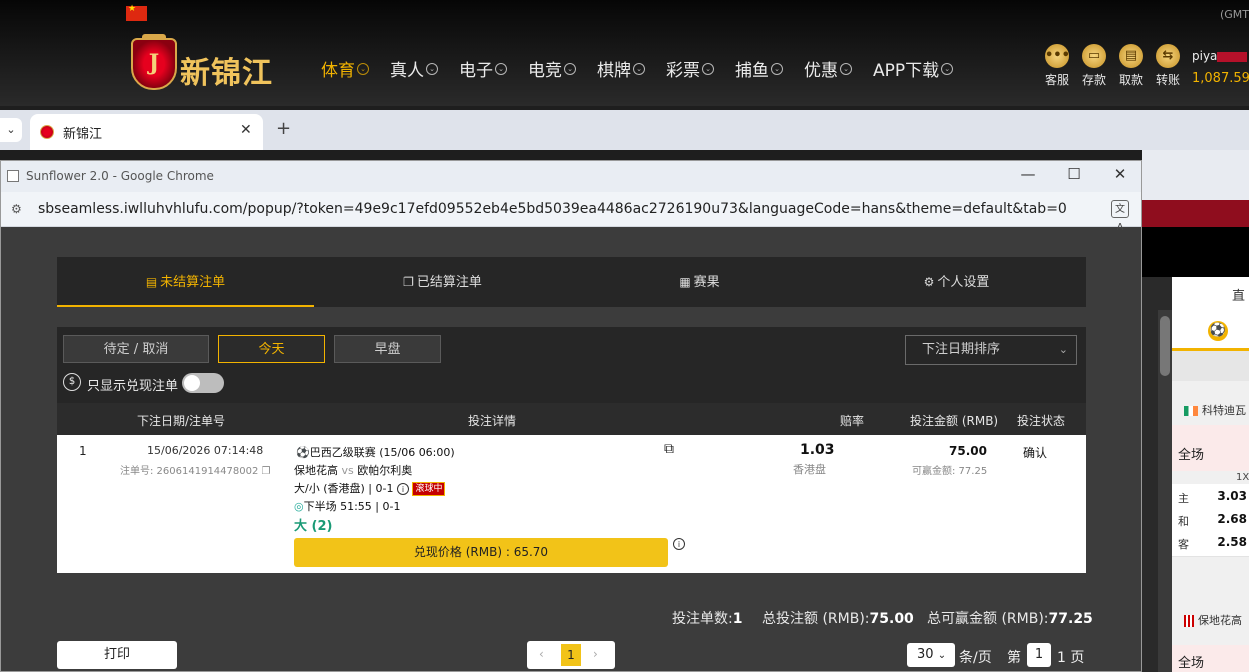  What do you see at coordinates (991, 350) in the screenshot?
I see `sort-select: 下注日期排序 ⌄` at bounding box center [991, 350].